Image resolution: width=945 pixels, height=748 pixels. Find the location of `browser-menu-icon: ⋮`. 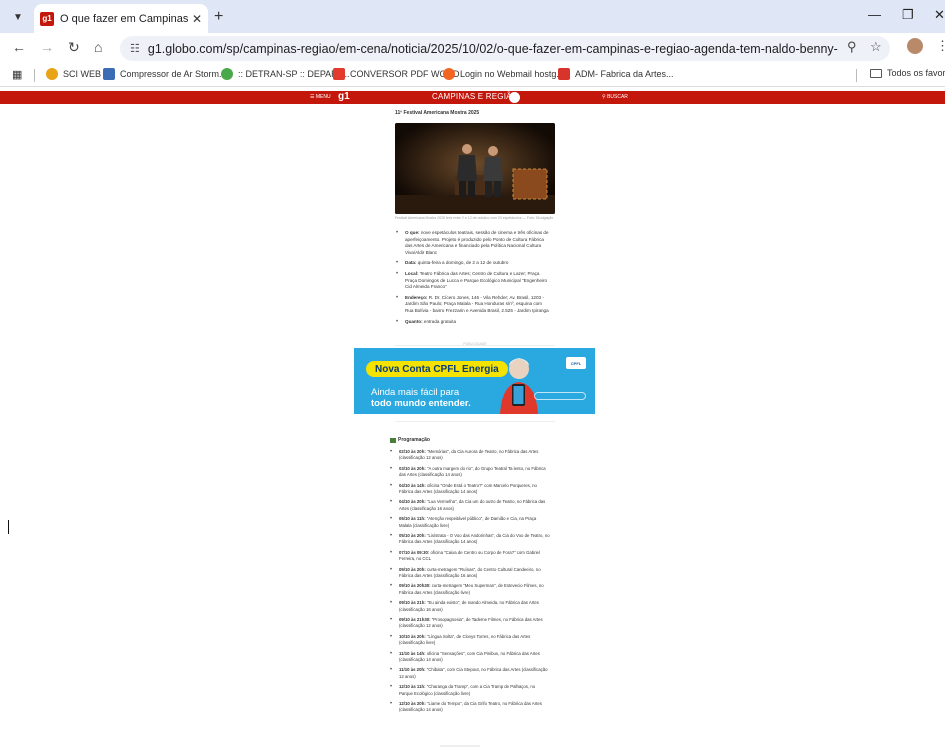

browser-menu-icon: ⋮ is located at coordinates (940, 46).